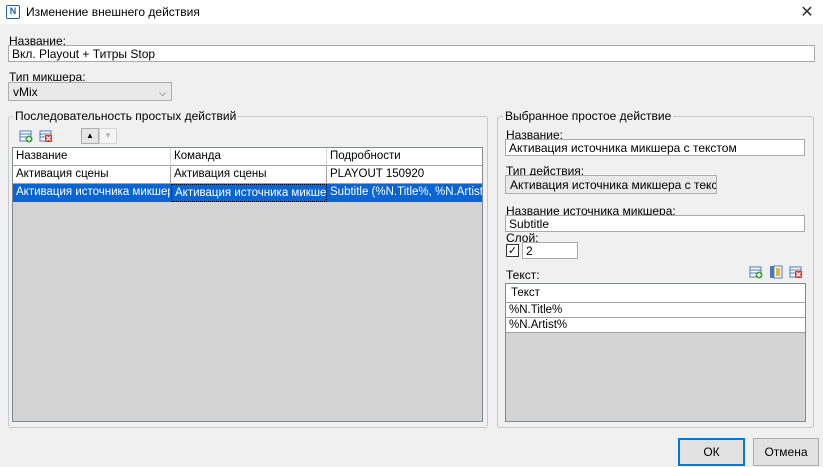  I want to click on mixer-type-select: vMix ⌵, so click(90, 91).